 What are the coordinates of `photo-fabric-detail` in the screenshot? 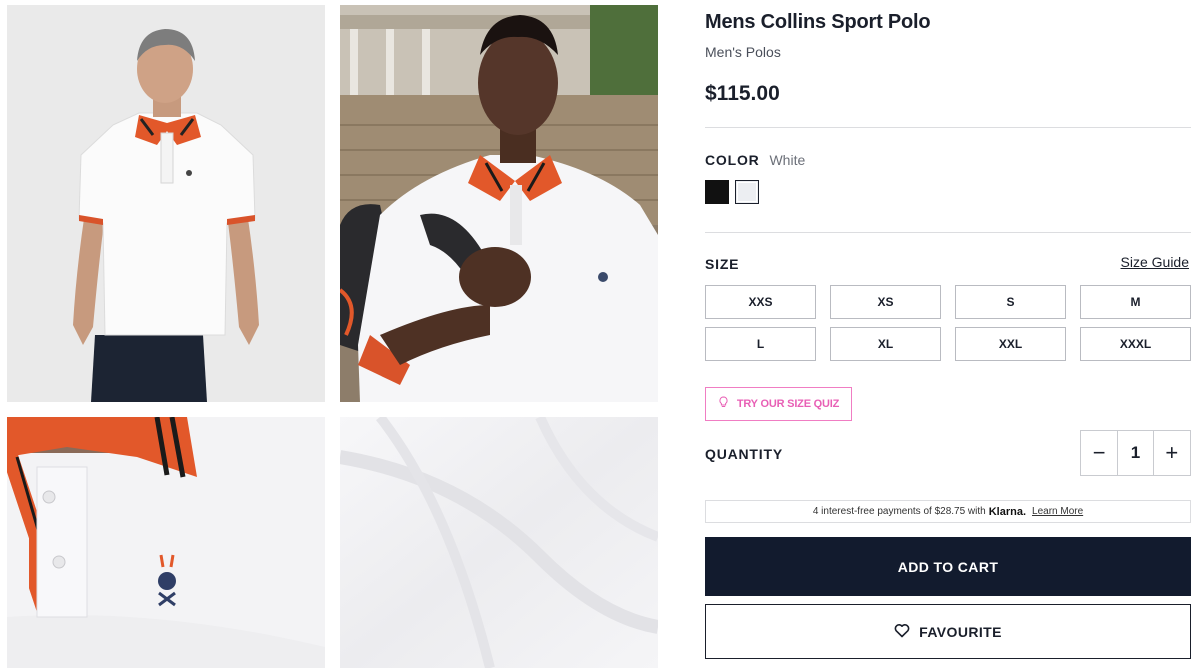 It's located at (499, 542).